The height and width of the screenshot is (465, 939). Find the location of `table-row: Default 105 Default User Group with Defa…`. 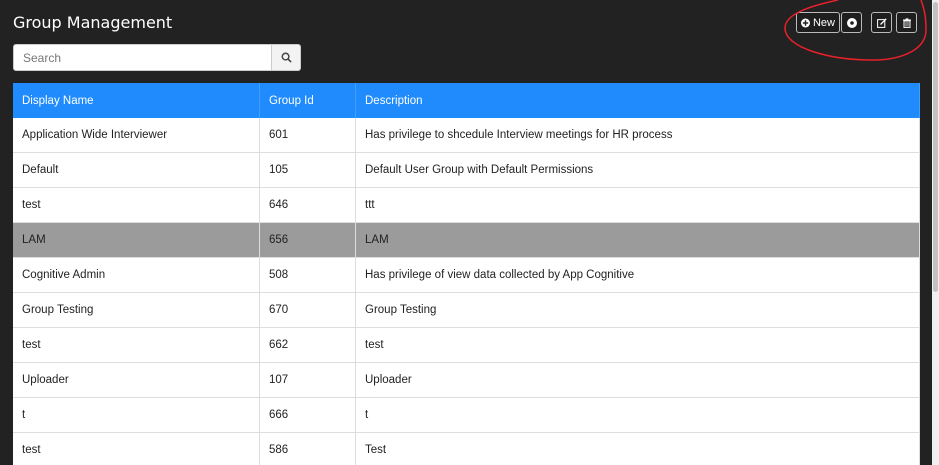

table-row: Default 105 Default User Group with Defa… is located at coordinates (466, 170).